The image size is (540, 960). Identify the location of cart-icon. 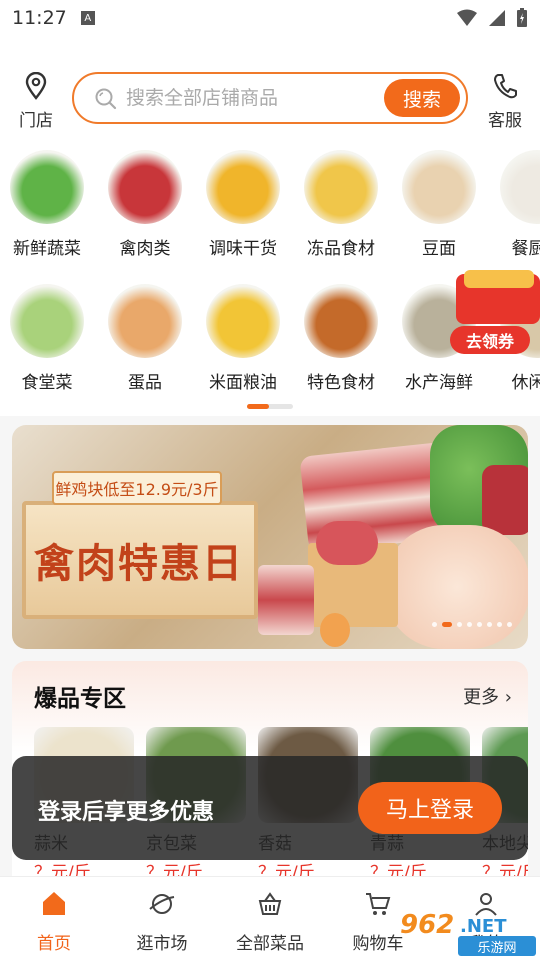
(378, 904).